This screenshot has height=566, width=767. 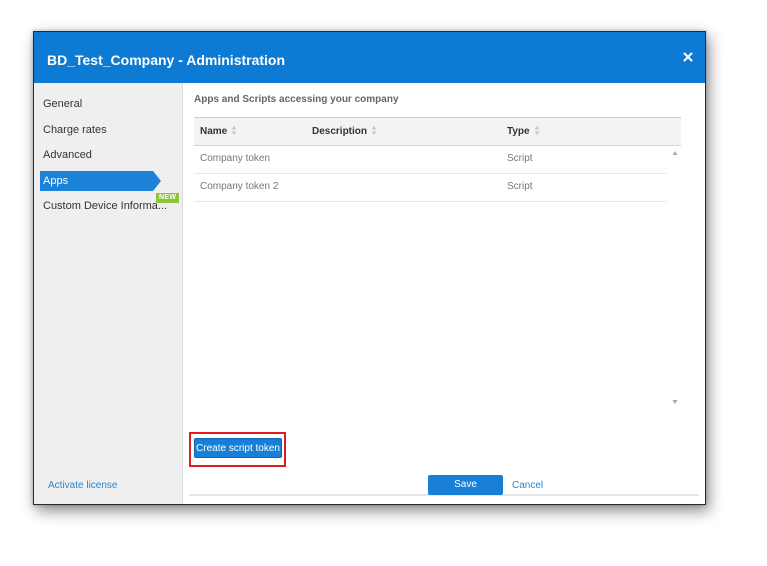 What do you see at coordinates (168, 198) in the screenshot?
I see `new-badge: NEW` at bounding box center [168, 198].